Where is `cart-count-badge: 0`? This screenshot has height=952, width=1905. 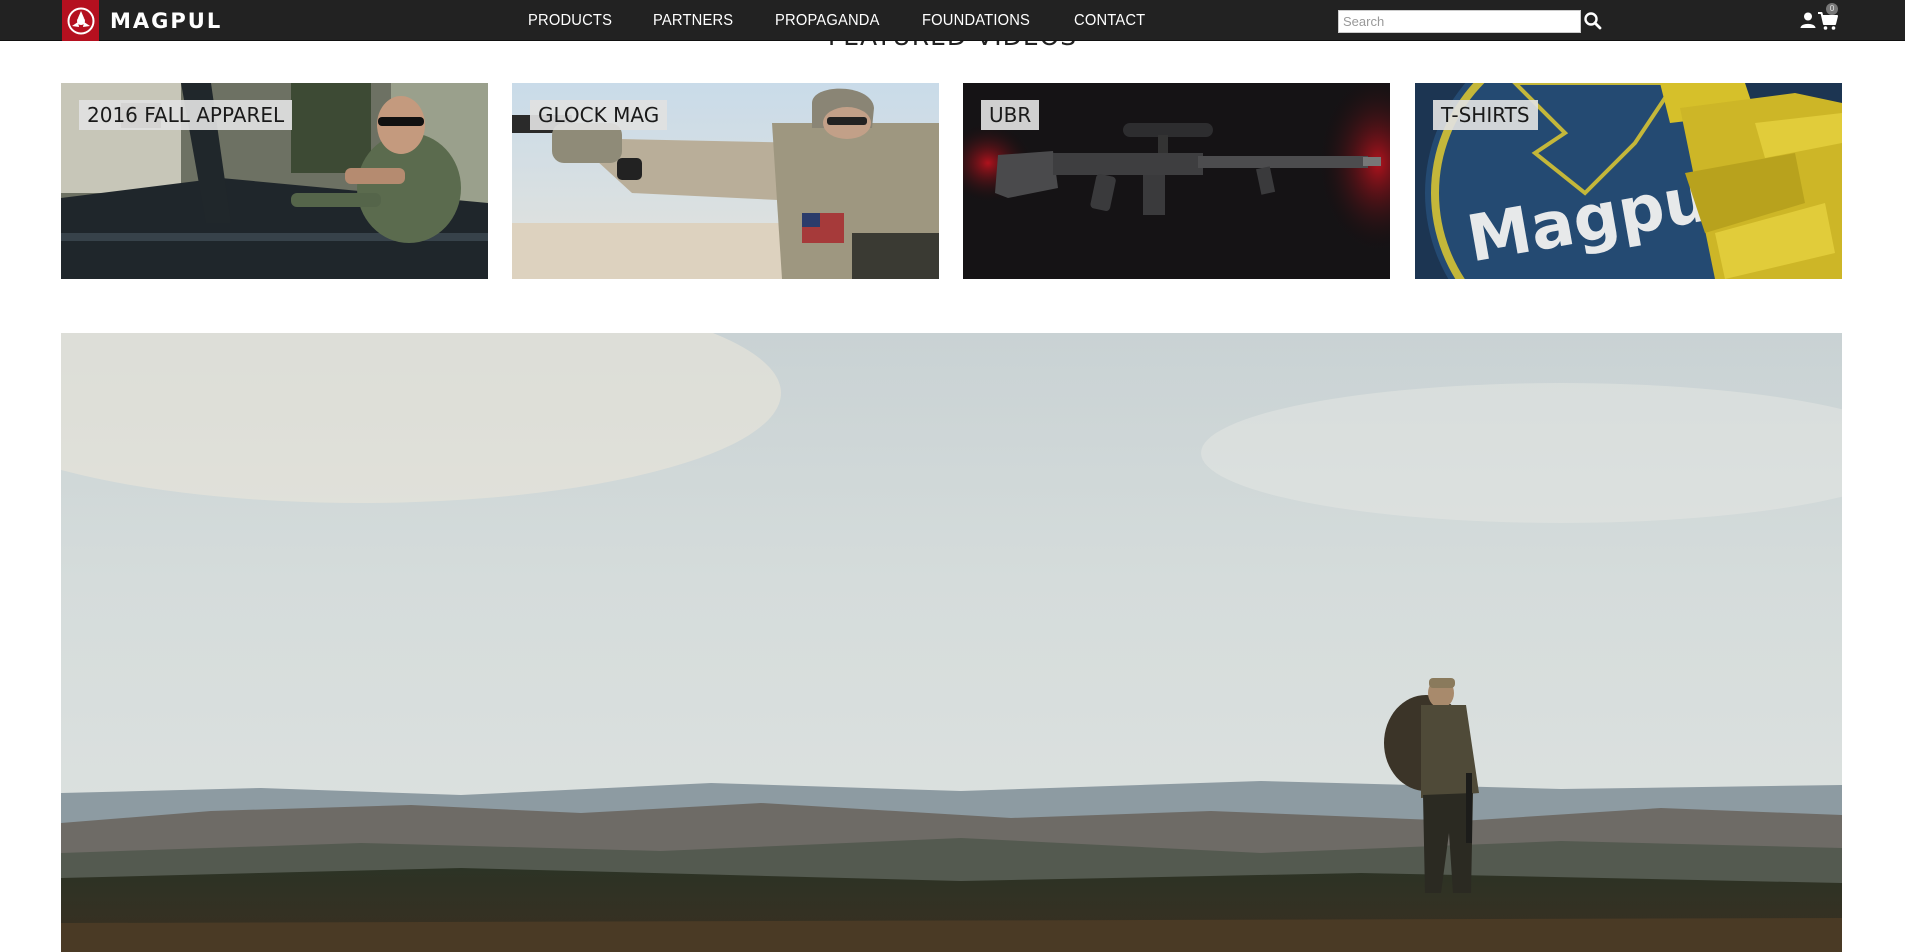
cart-count-badge: 0 is located at coordinates (1832, 9).